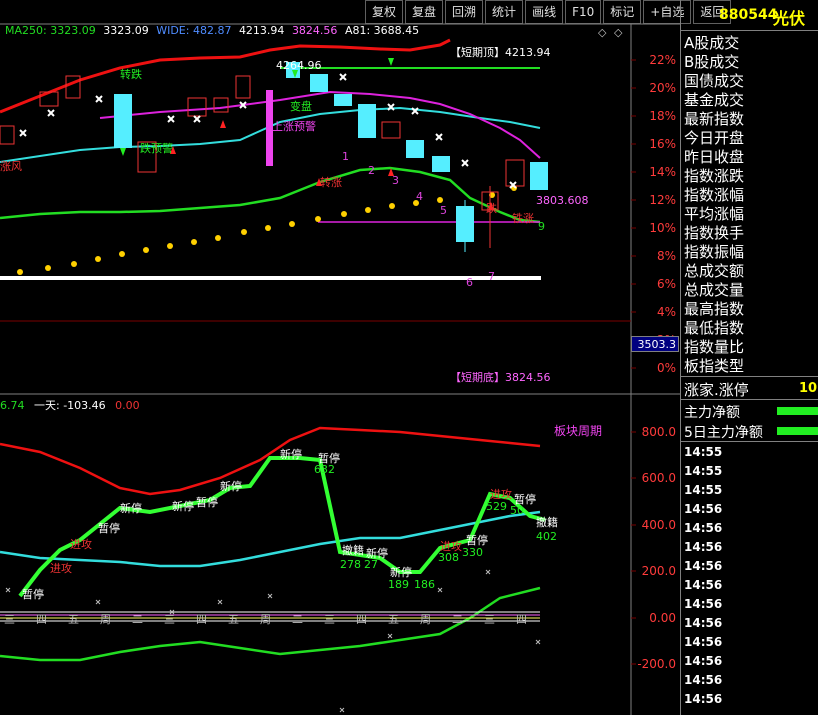 This screenshot has width=818, height=715. What do you see at coordinates (273, 641) in the screenshot?
I see `bottom-x-marks` at bounding box center [273, 641].